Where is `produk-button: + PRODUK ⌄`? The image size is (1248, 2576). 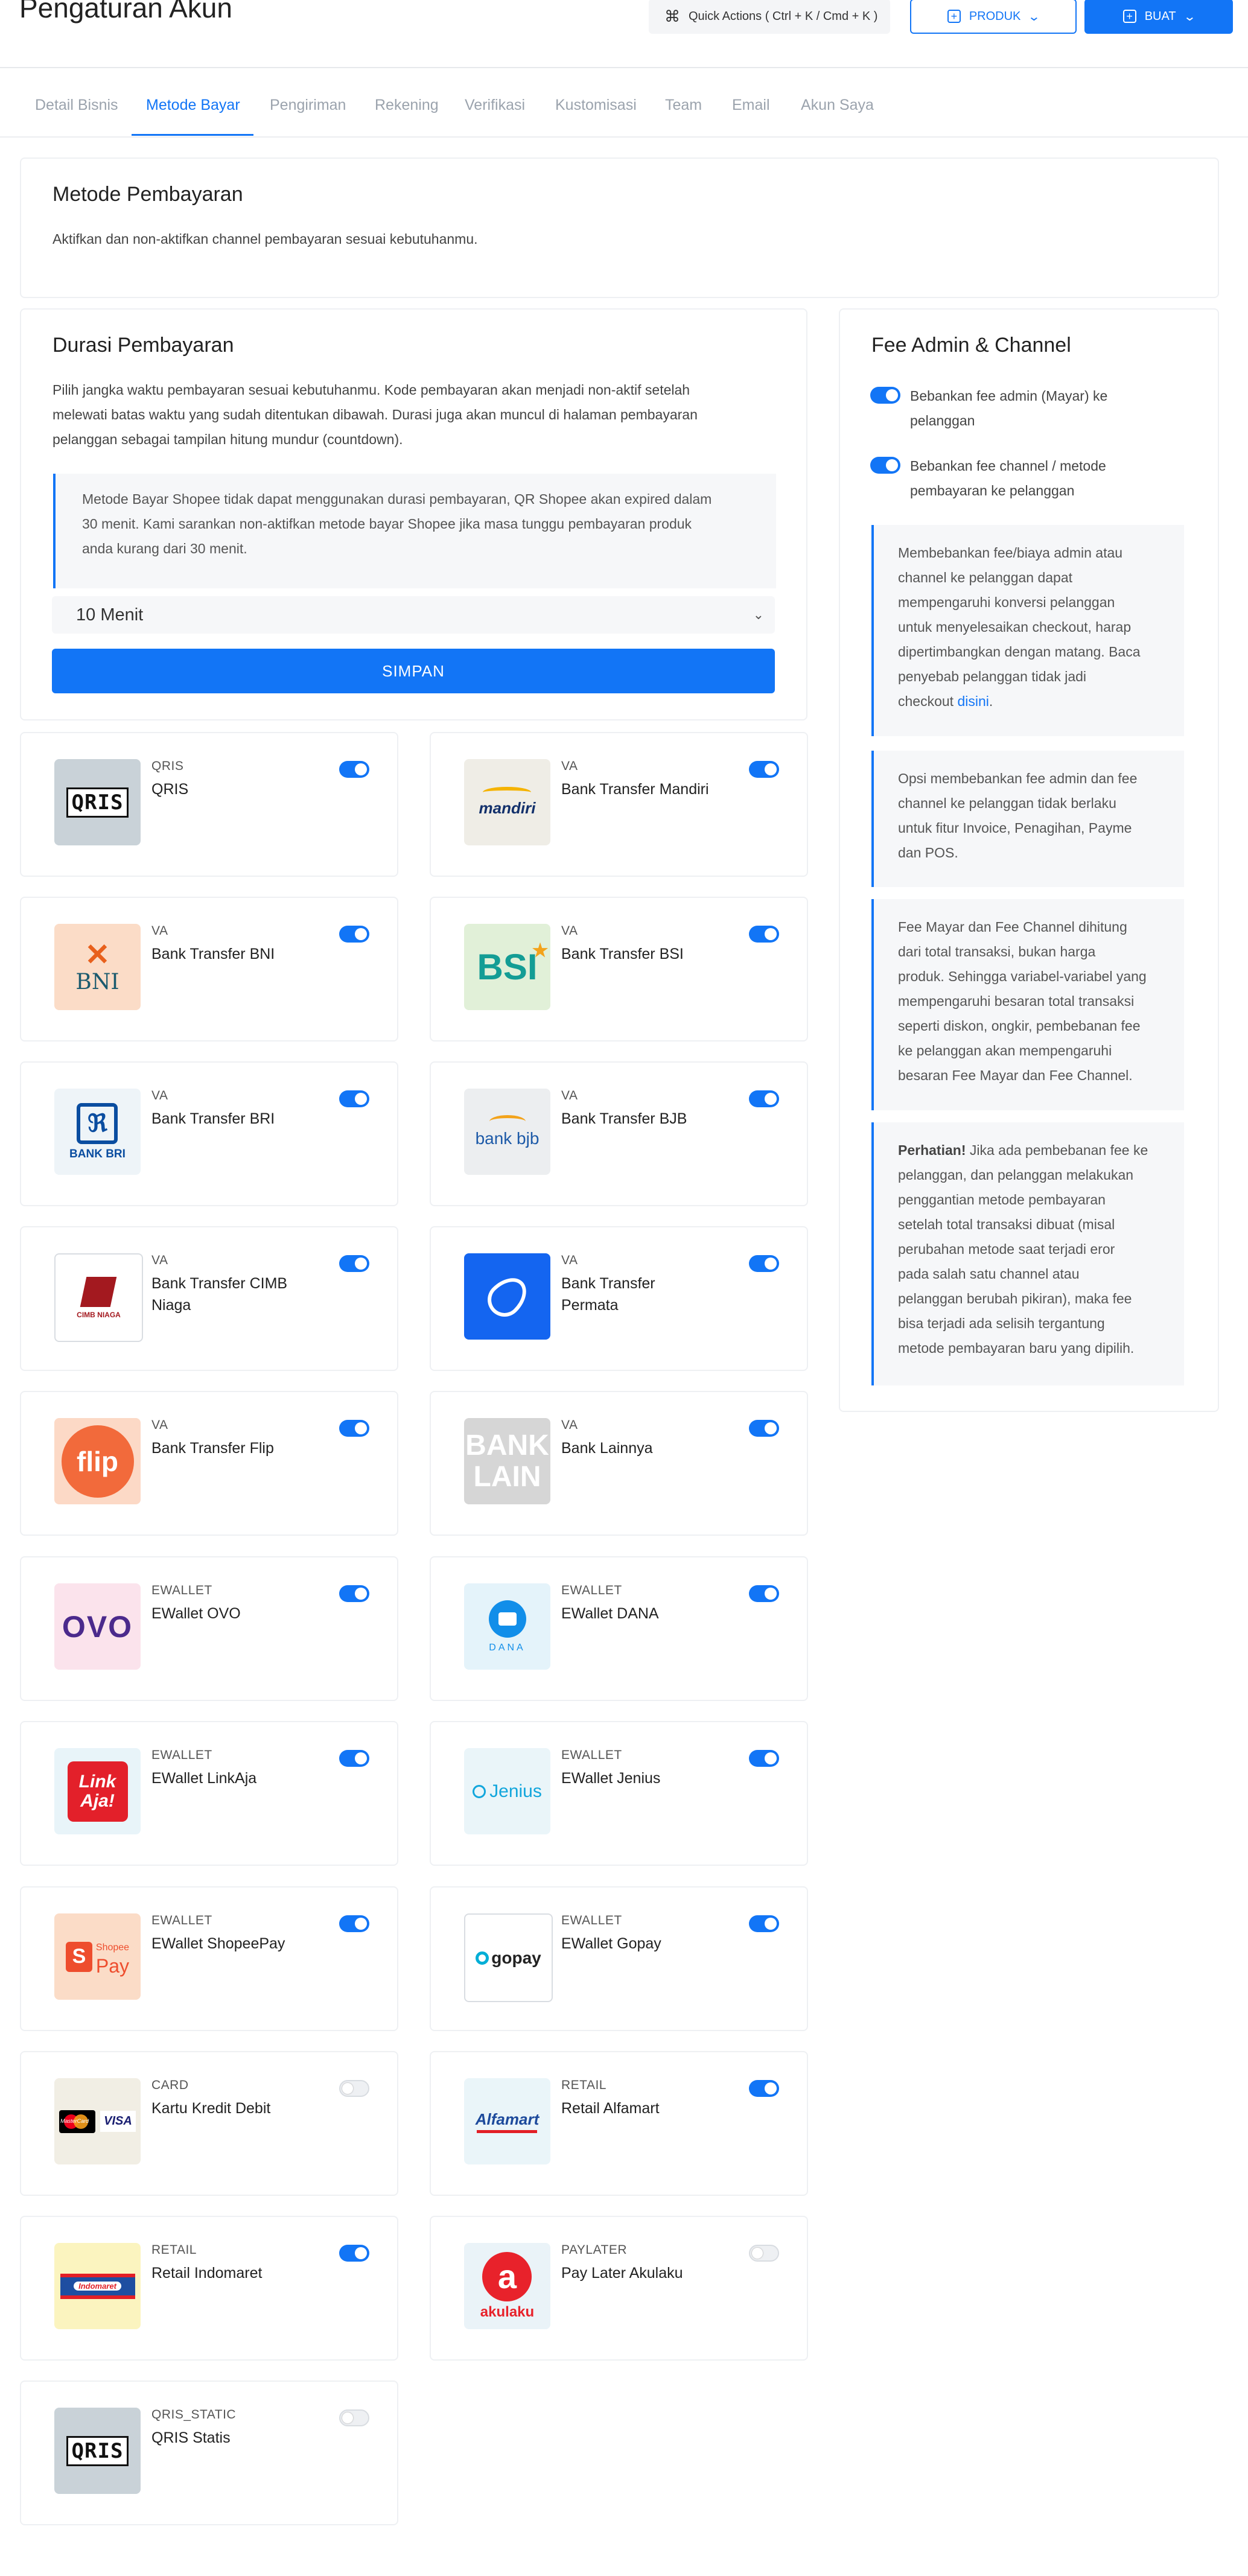
produk-button: + PRODUK ⌄ is located at coordinates (994, 17).